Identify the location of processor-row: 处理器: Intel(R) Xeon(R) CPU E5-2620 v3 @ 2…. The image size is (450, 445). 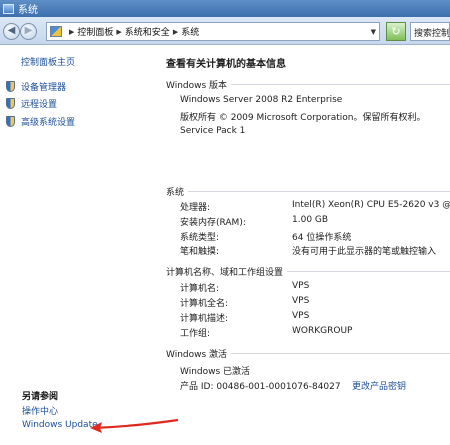
(315, 206).